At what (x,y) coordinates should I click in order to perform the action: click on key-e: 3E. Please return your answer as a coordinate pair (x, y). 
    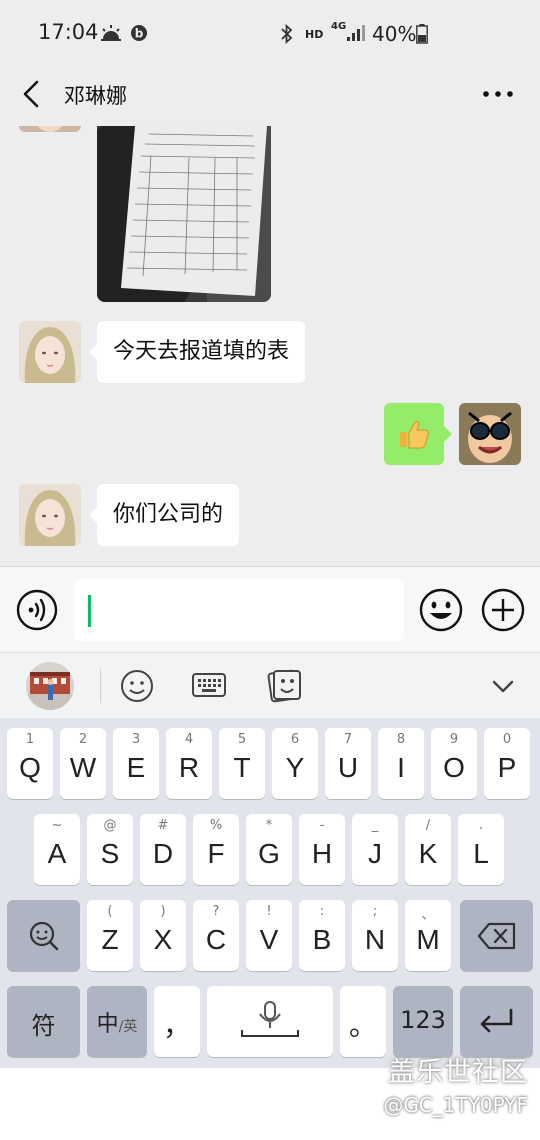
    Looking at the image, I should click on (136, 763).